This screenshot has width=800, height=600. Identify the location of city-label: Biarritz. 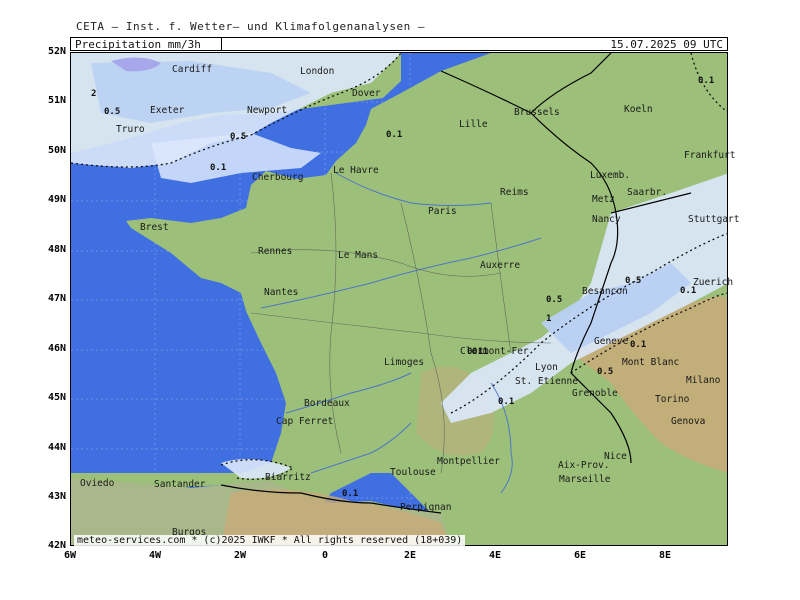
(288, 477).